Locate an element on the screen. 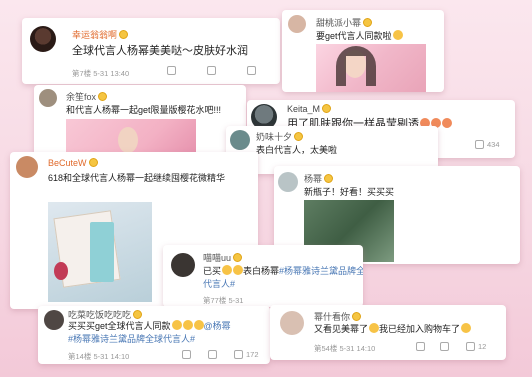 This screenshot has height=377, width=532. comment-card-2: 甜桃派小幂 要get代言人同款啦 is located at coordinates (363, 51).